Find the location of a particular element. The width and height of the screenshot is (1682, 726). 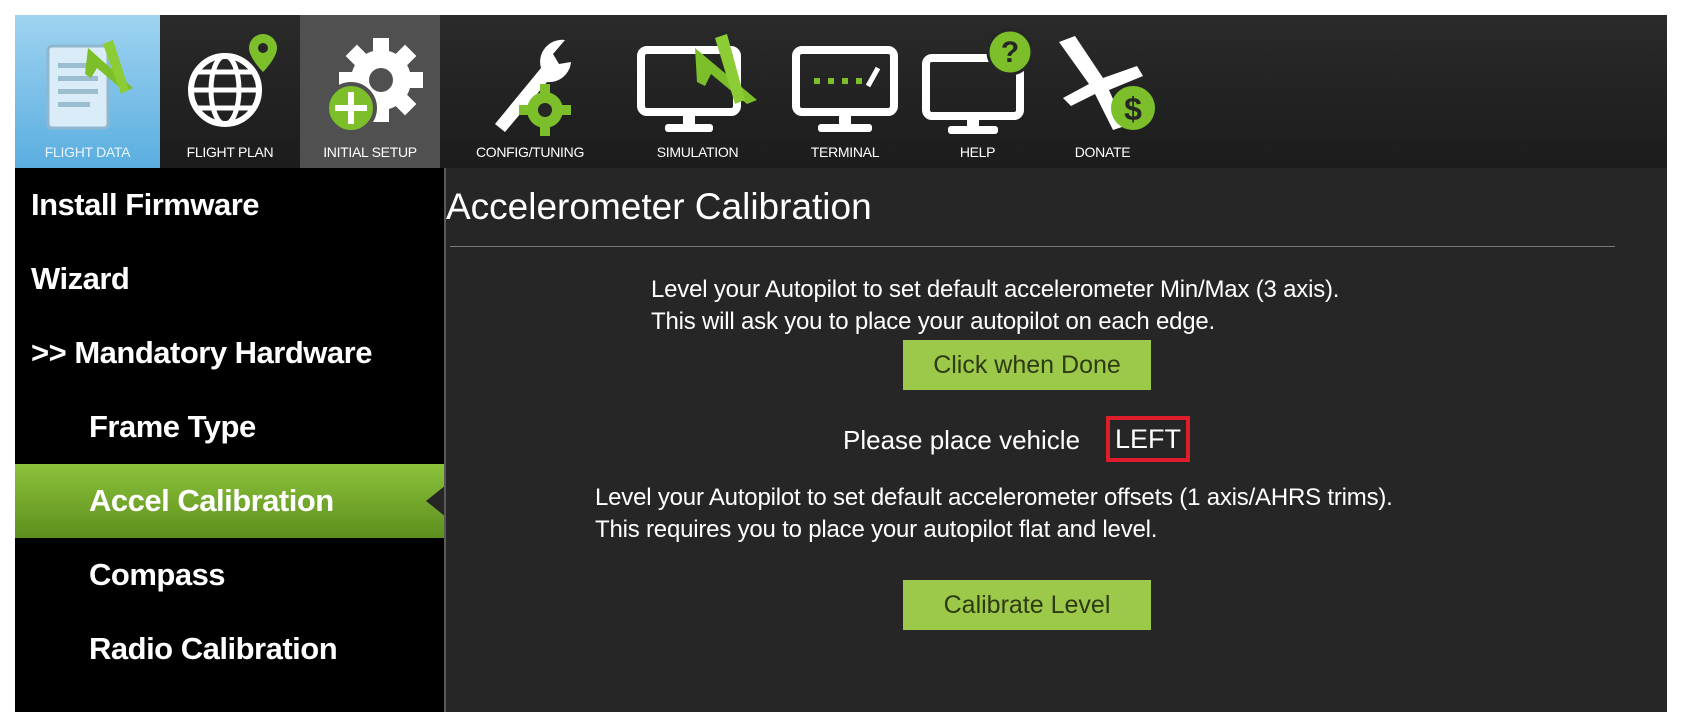

config-tuning-icon is located at coordinates (530, 86).